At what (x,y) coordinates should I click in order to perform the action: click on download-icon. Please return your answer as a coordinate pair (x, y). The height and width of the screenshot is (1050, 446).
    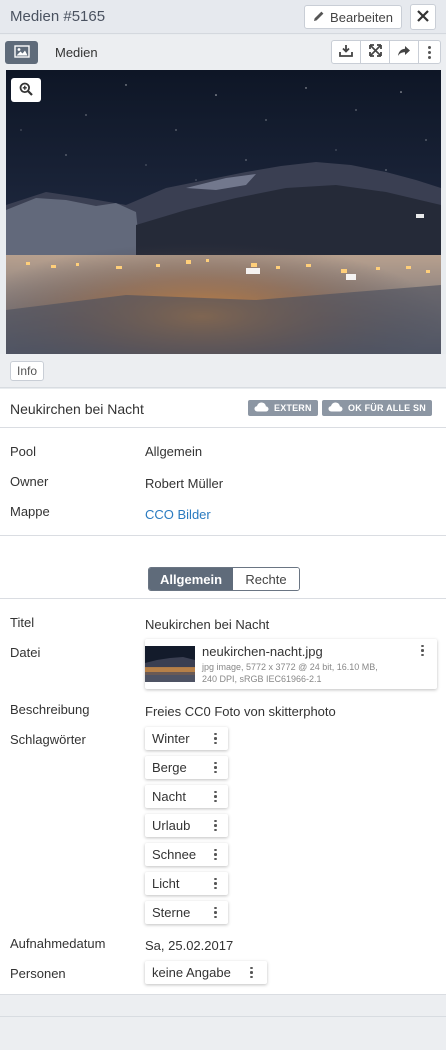
    Looking at the image, I should click on (346, 52).